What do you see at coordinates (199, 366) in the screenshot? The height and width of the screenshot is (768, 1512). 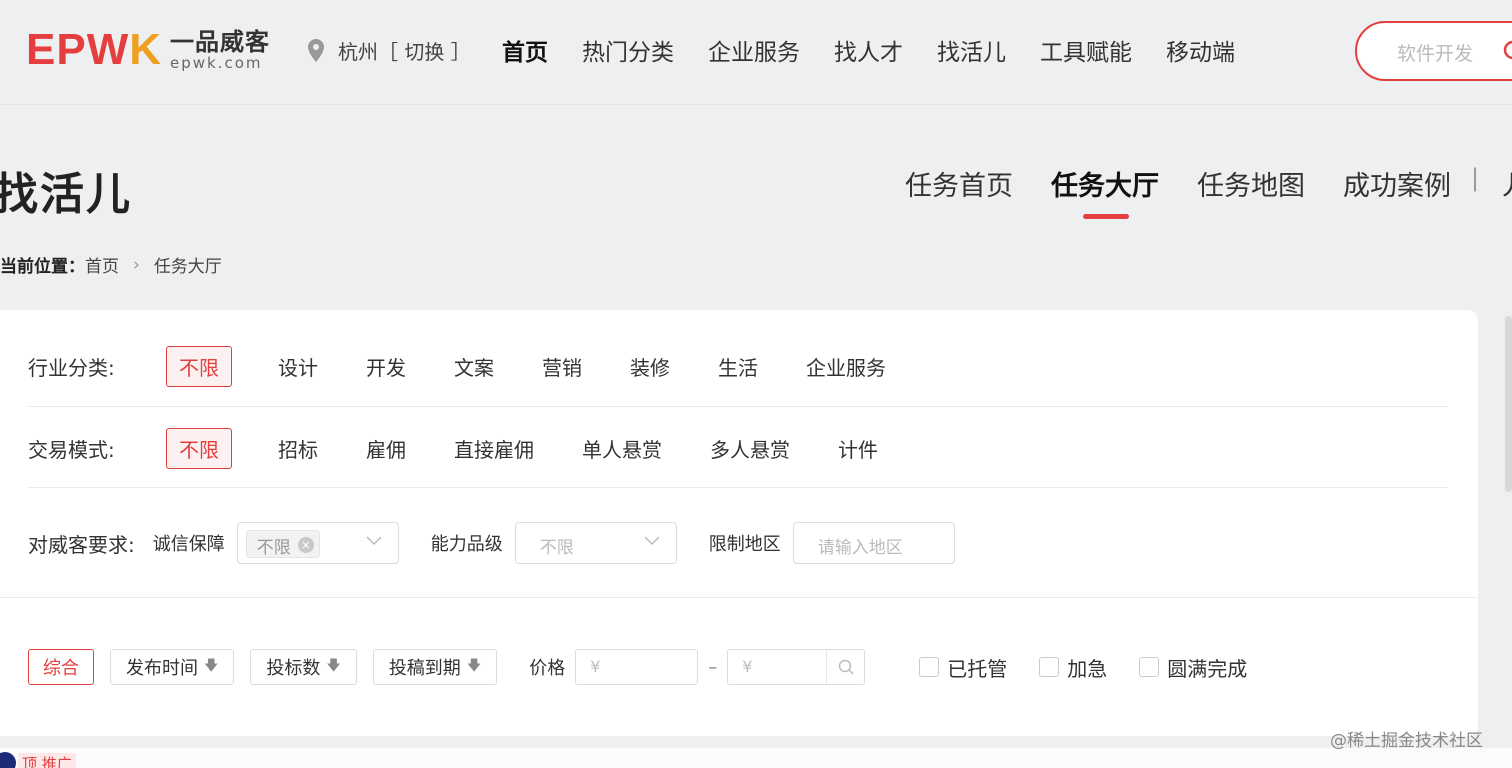 I see `industry-option-all: 不限` at bounding box center [199, 366].